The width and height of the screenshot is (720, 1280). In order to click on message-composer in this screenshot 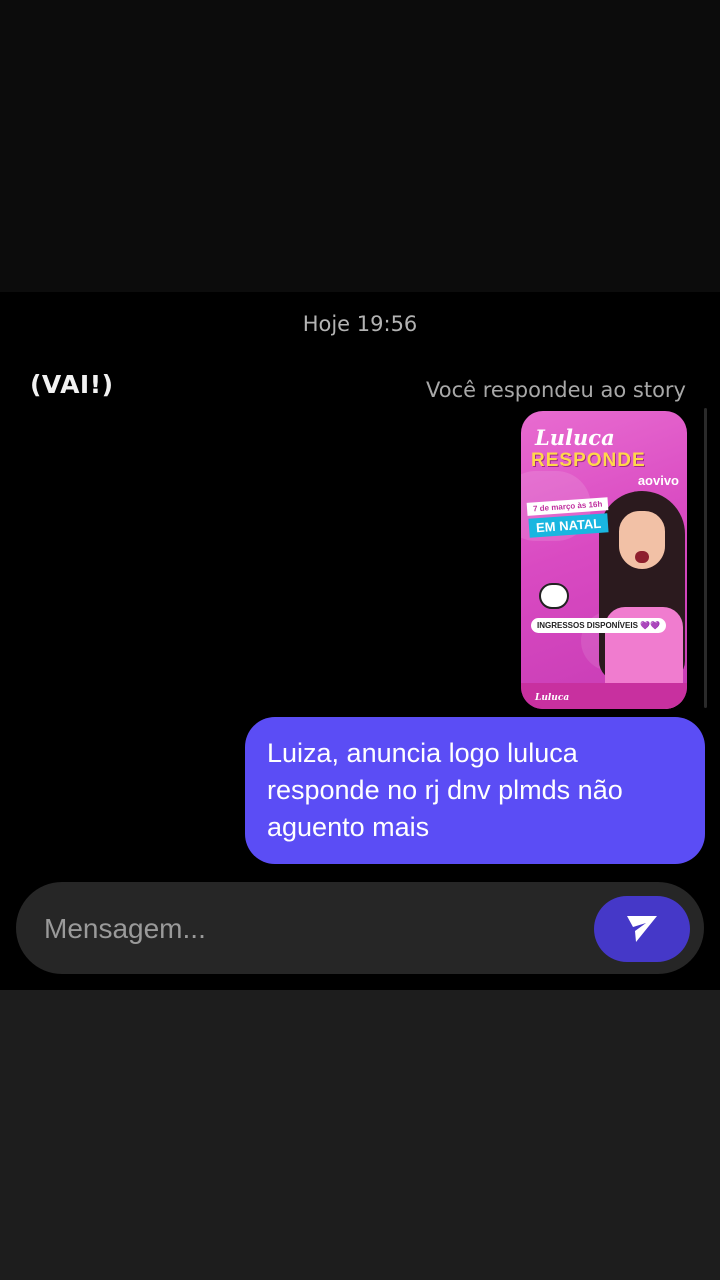, I will do `click(360, 928)`.